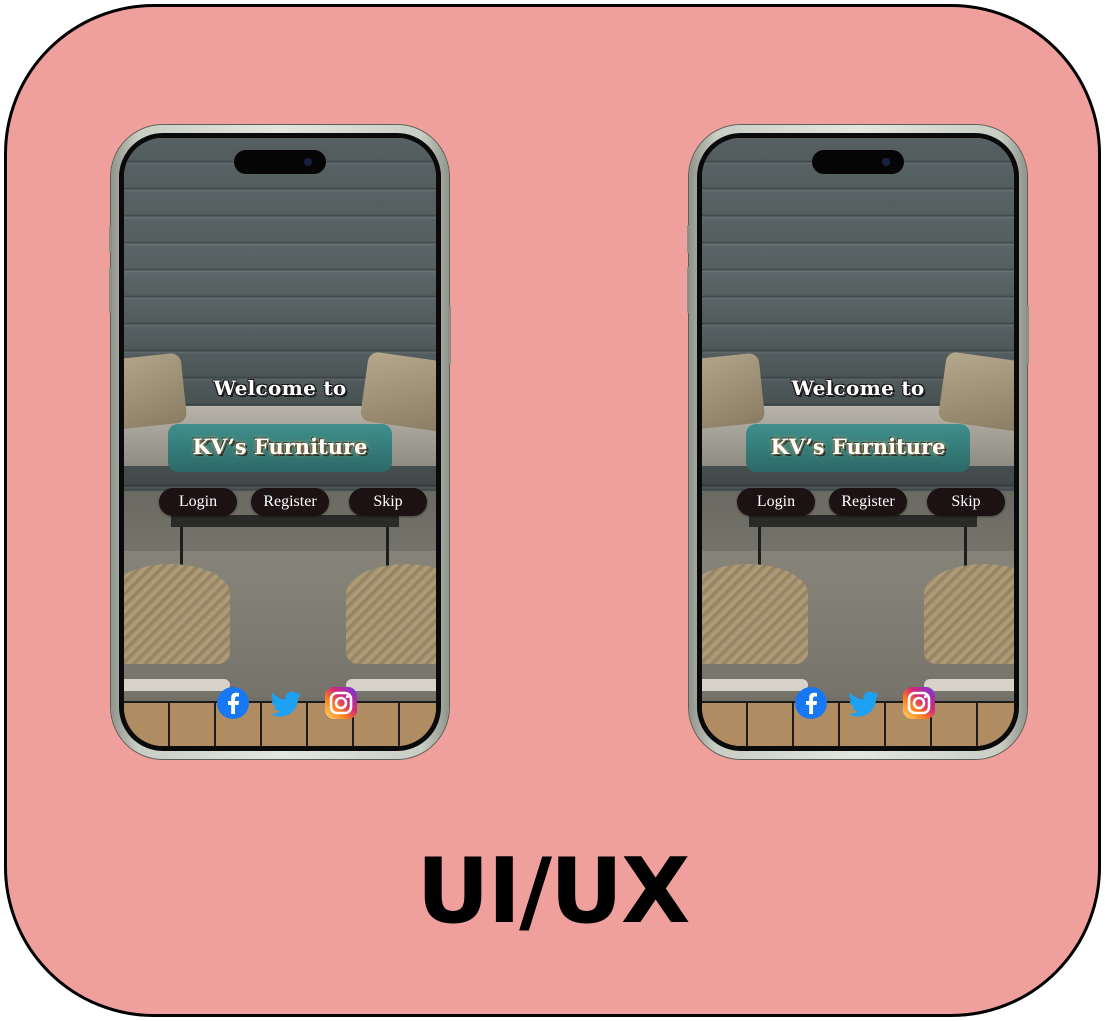 Image resolution: width=1105 pixels, height=1021 pixels. Describe the element at coordinates (553, 891) in the screenshot. I see `ui-ux-title: UI/UX` at that location.